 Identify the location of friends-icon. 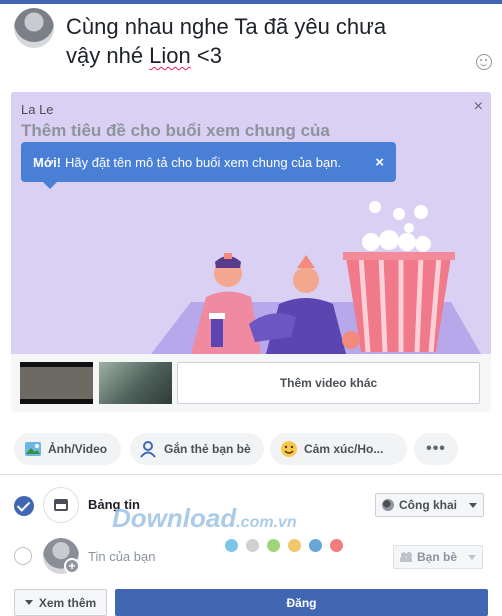
(406, 557).